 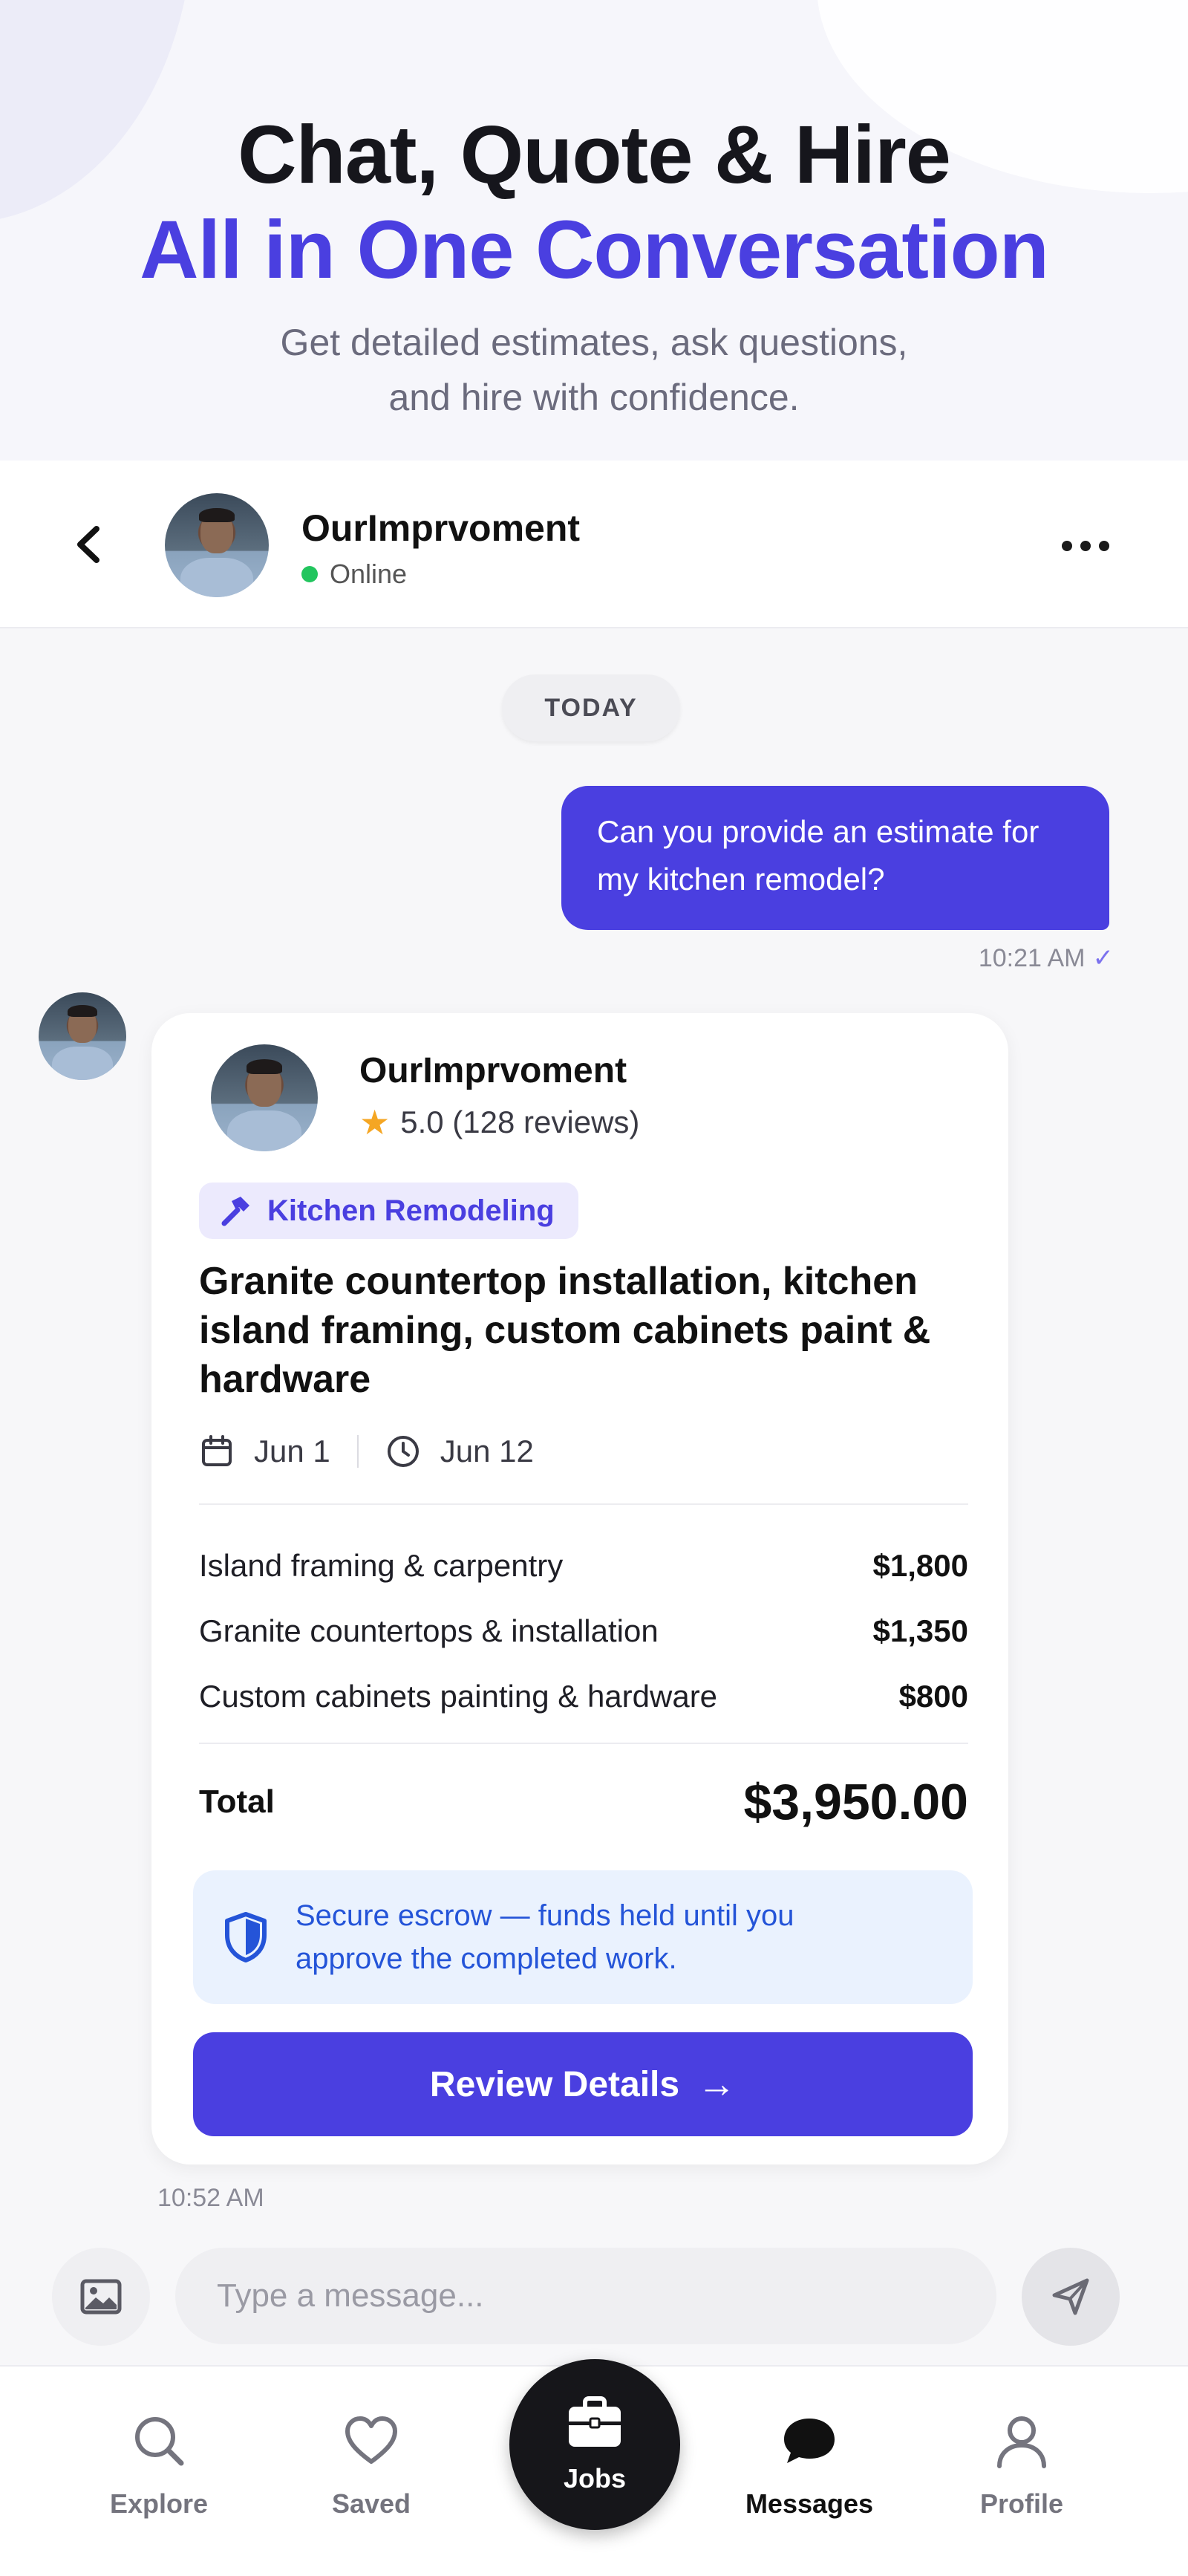 What do you see at coordinates (595, 2478) in the screenshot?
I see `tab-label: Jobs` at bounding box center [595, 2478].